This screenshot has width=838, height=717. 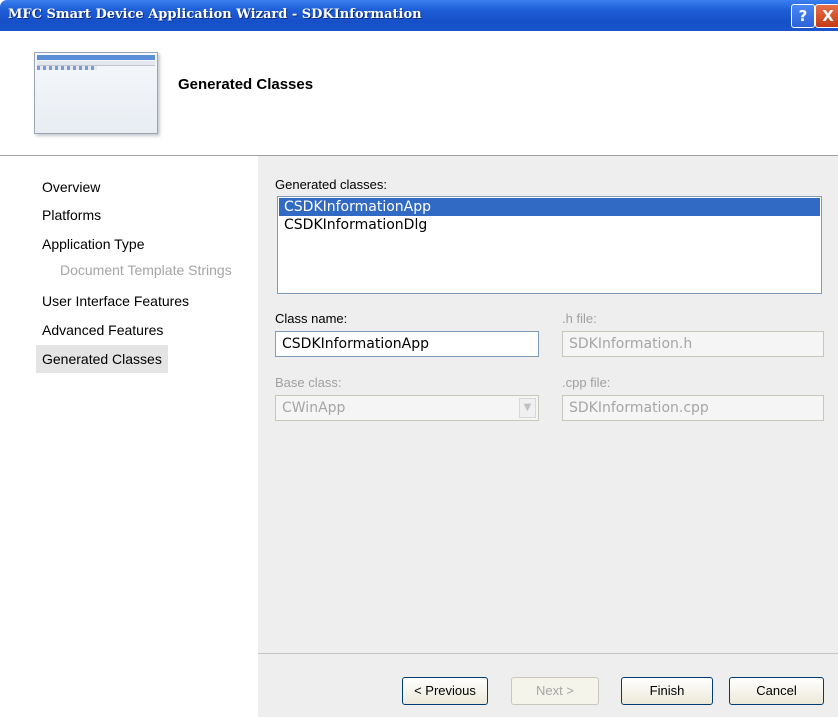 What do you see at coordinates (311, 318) in the screenshot?
I see `class-name-label: Class name:` at bounding box center [311, 318].